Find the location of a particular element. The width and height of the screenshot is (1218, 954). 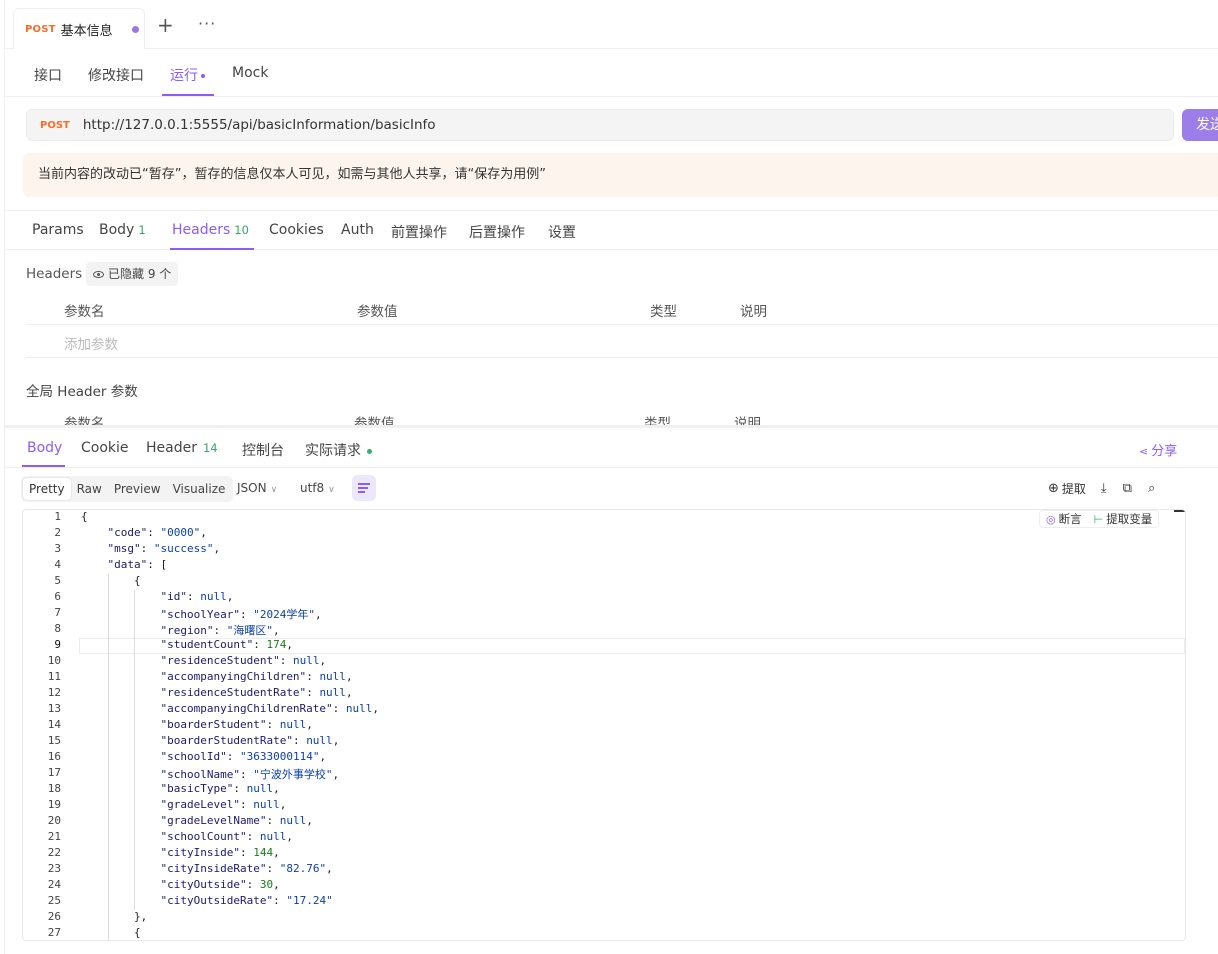

format-select: JSON ∨ is located at coordinates (257, 488).